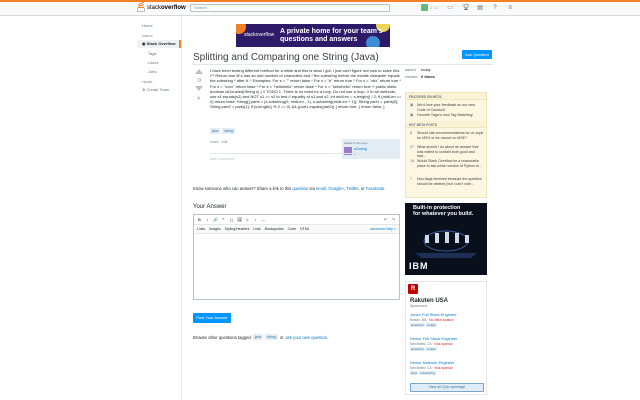 The image size is (640, 400). Describe the element at coordinates (198, 98) in the screenshot. I see `favorite-star-icon: ★` at that location.